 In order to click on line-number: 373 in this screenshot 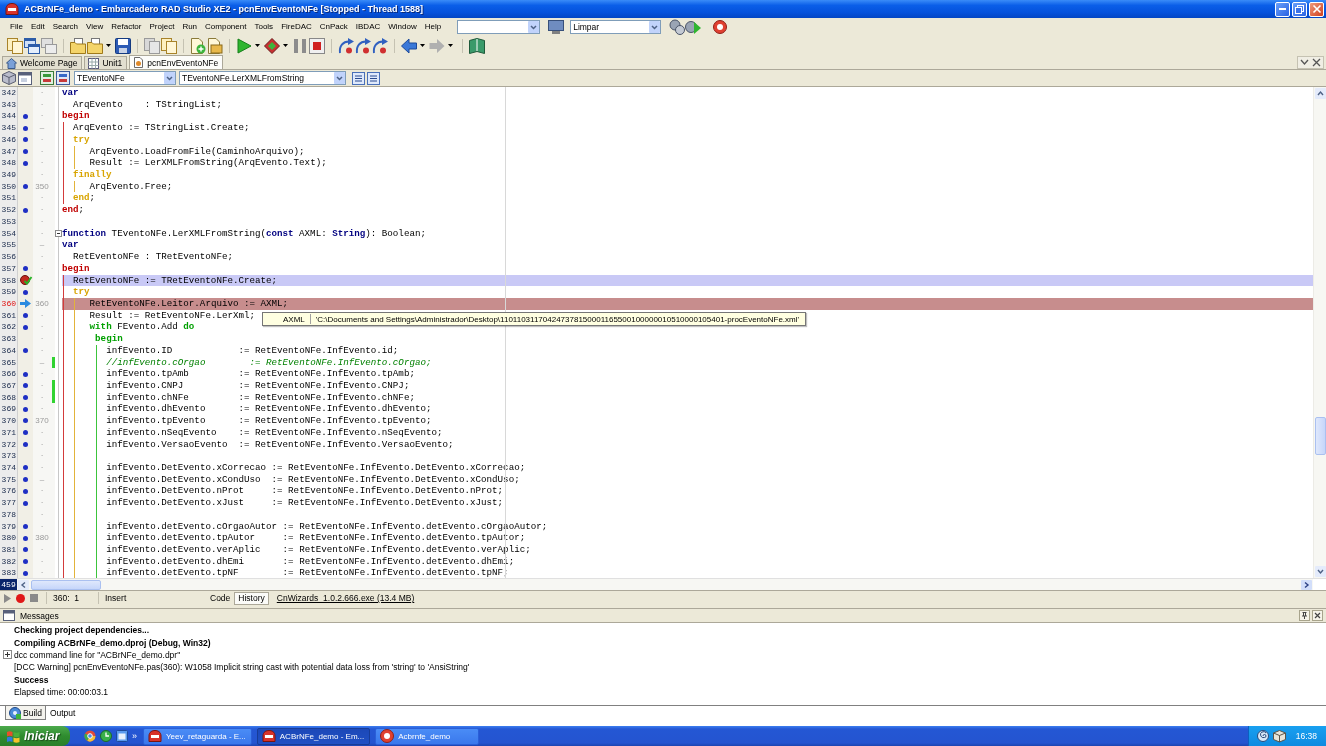, I will do `click(8, 456)`.